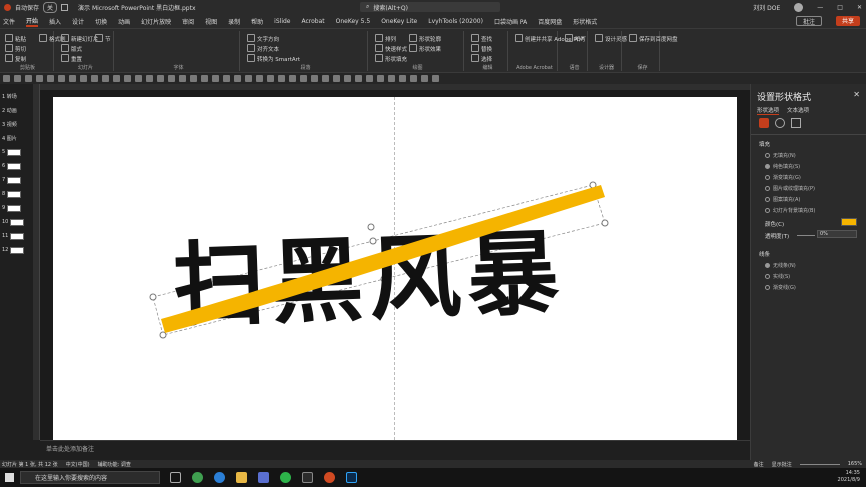 This screenshot has width=866, height=487. I want to click on fill-line-icon, so click(764, 123).